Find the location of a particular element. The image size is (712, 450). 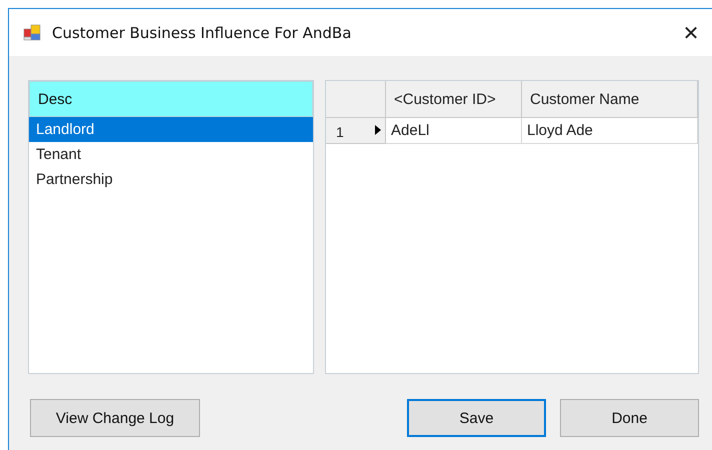

view-change-log-button: View Change Log is located at coordinates (115, 418).